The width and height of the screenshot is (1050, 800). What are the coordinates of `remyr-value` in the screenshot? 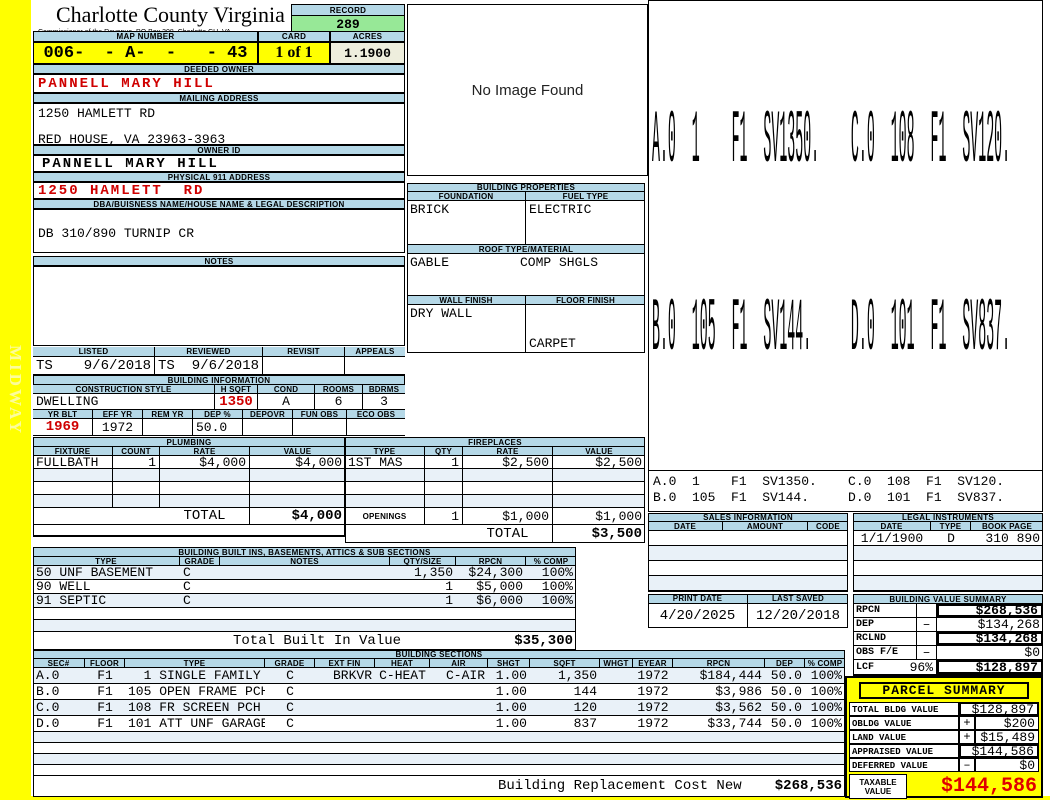 It's located at (168, 427).